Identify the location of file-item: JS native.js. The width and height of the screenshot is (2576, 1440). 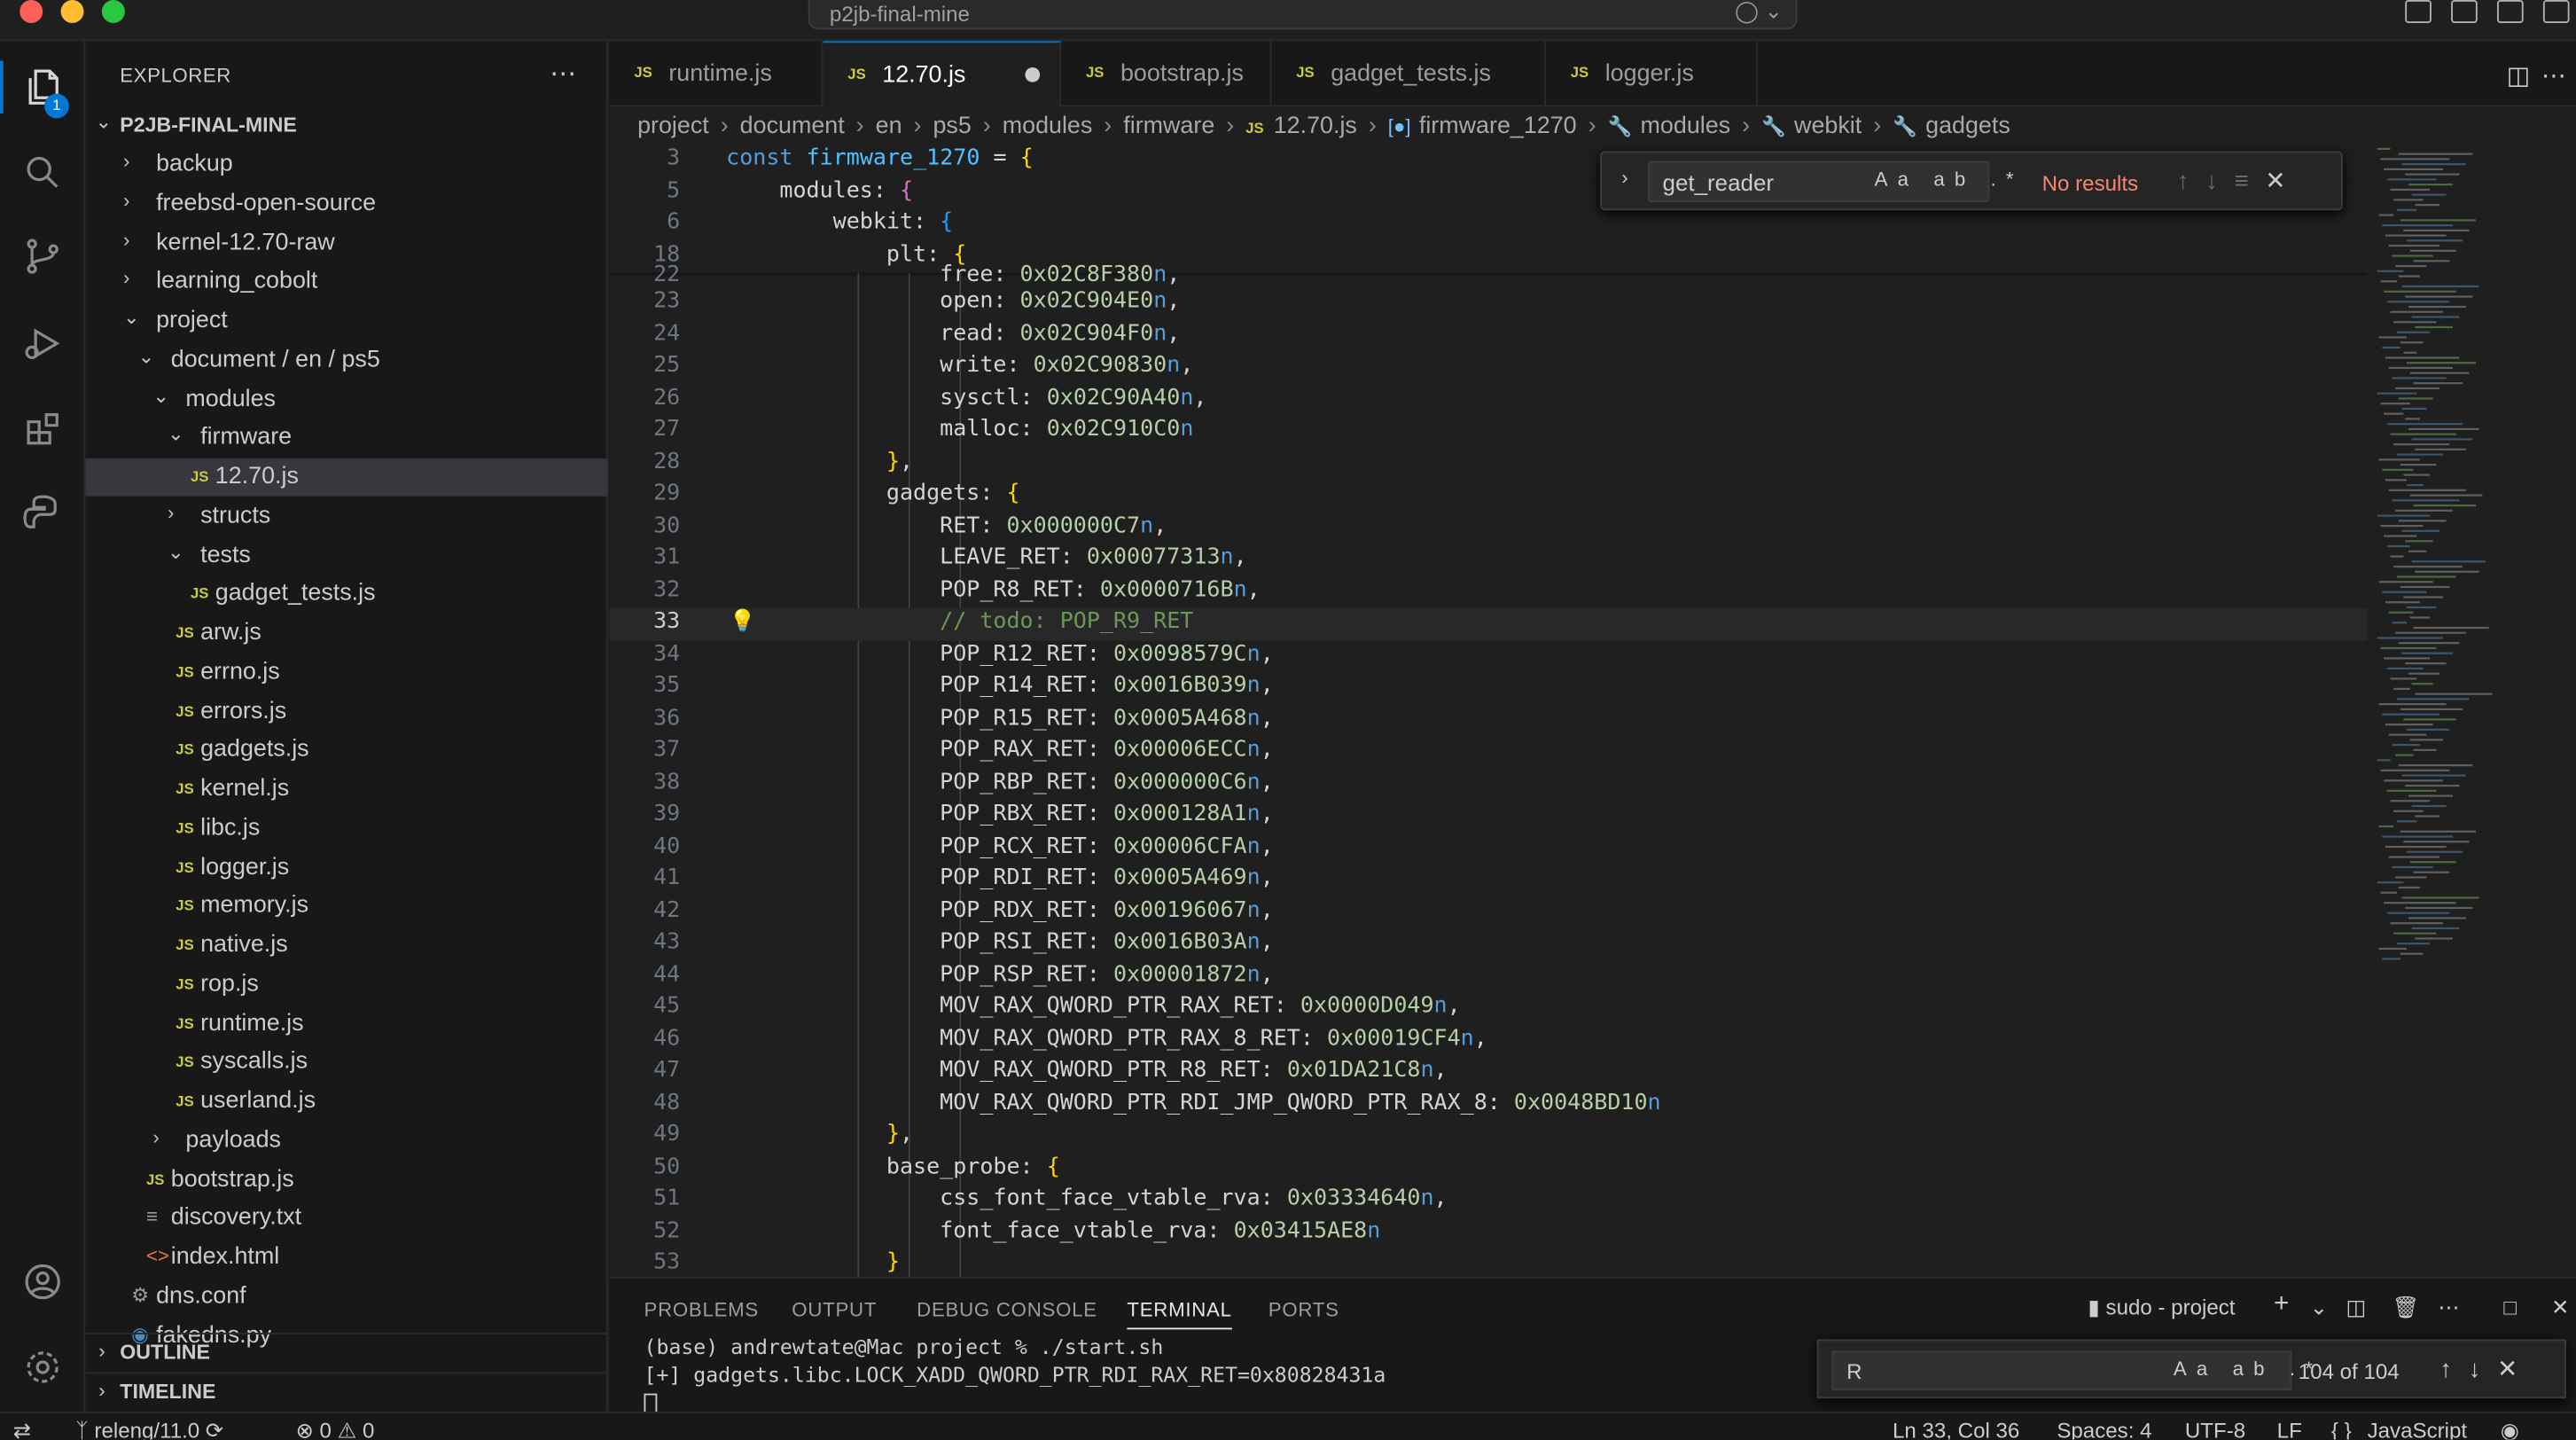
(346, 946).